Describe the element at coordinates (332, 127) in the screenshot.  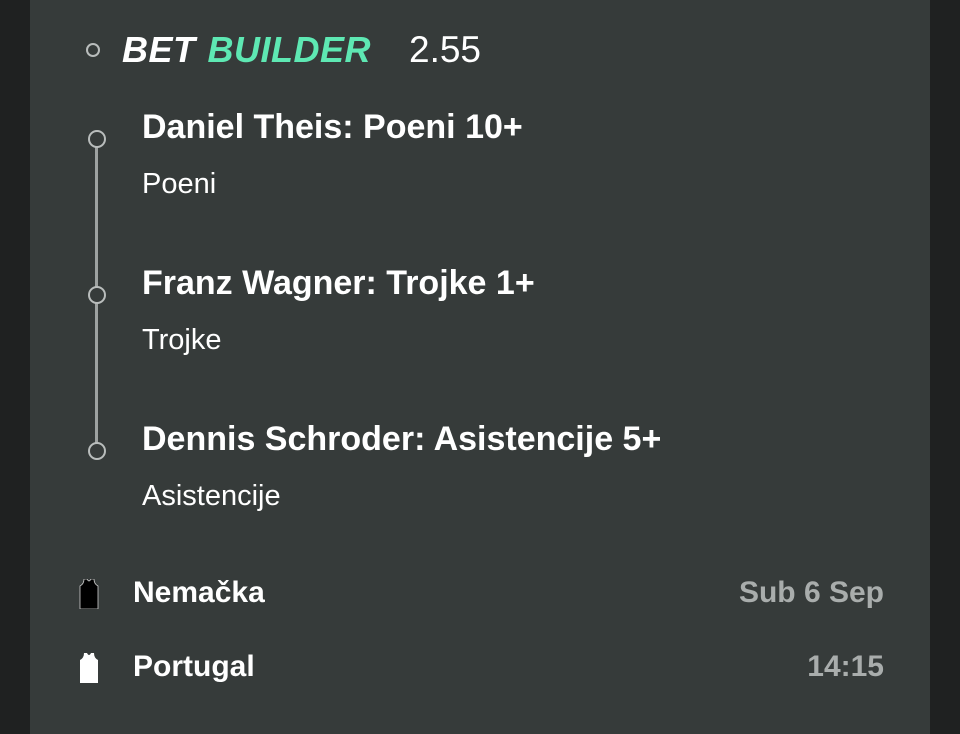
I see `selection-title: Daniel Theis: Poeni 10+` at that location.